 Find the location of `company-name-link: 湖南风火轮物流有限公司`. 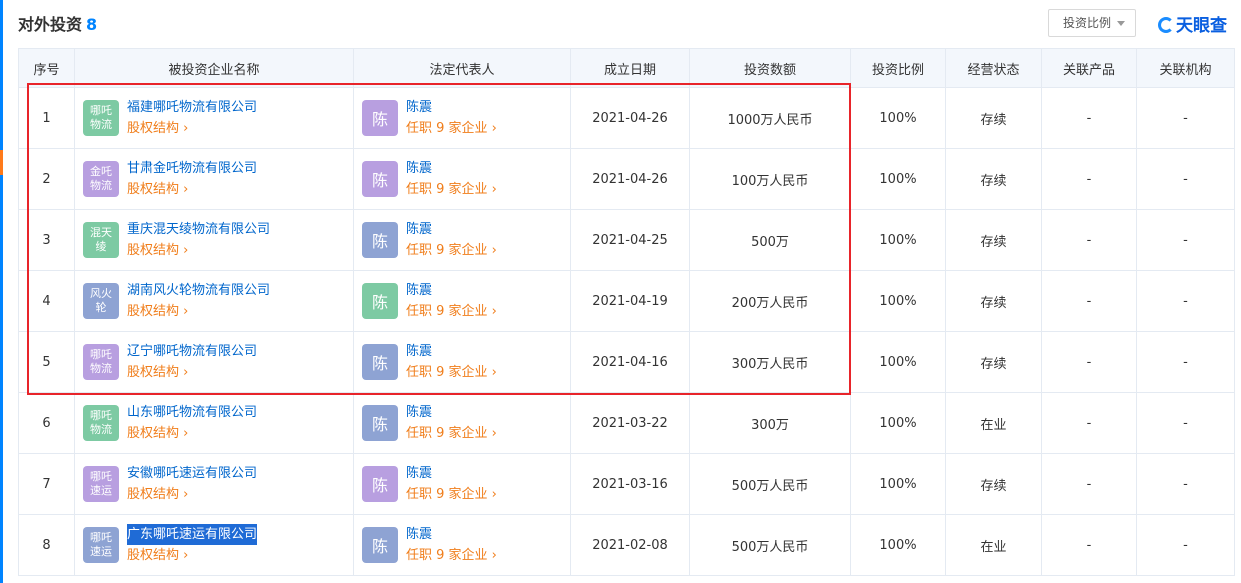

company-name-link: 湖南风火轮物流有限公司 is located at coordinates (198, 290).